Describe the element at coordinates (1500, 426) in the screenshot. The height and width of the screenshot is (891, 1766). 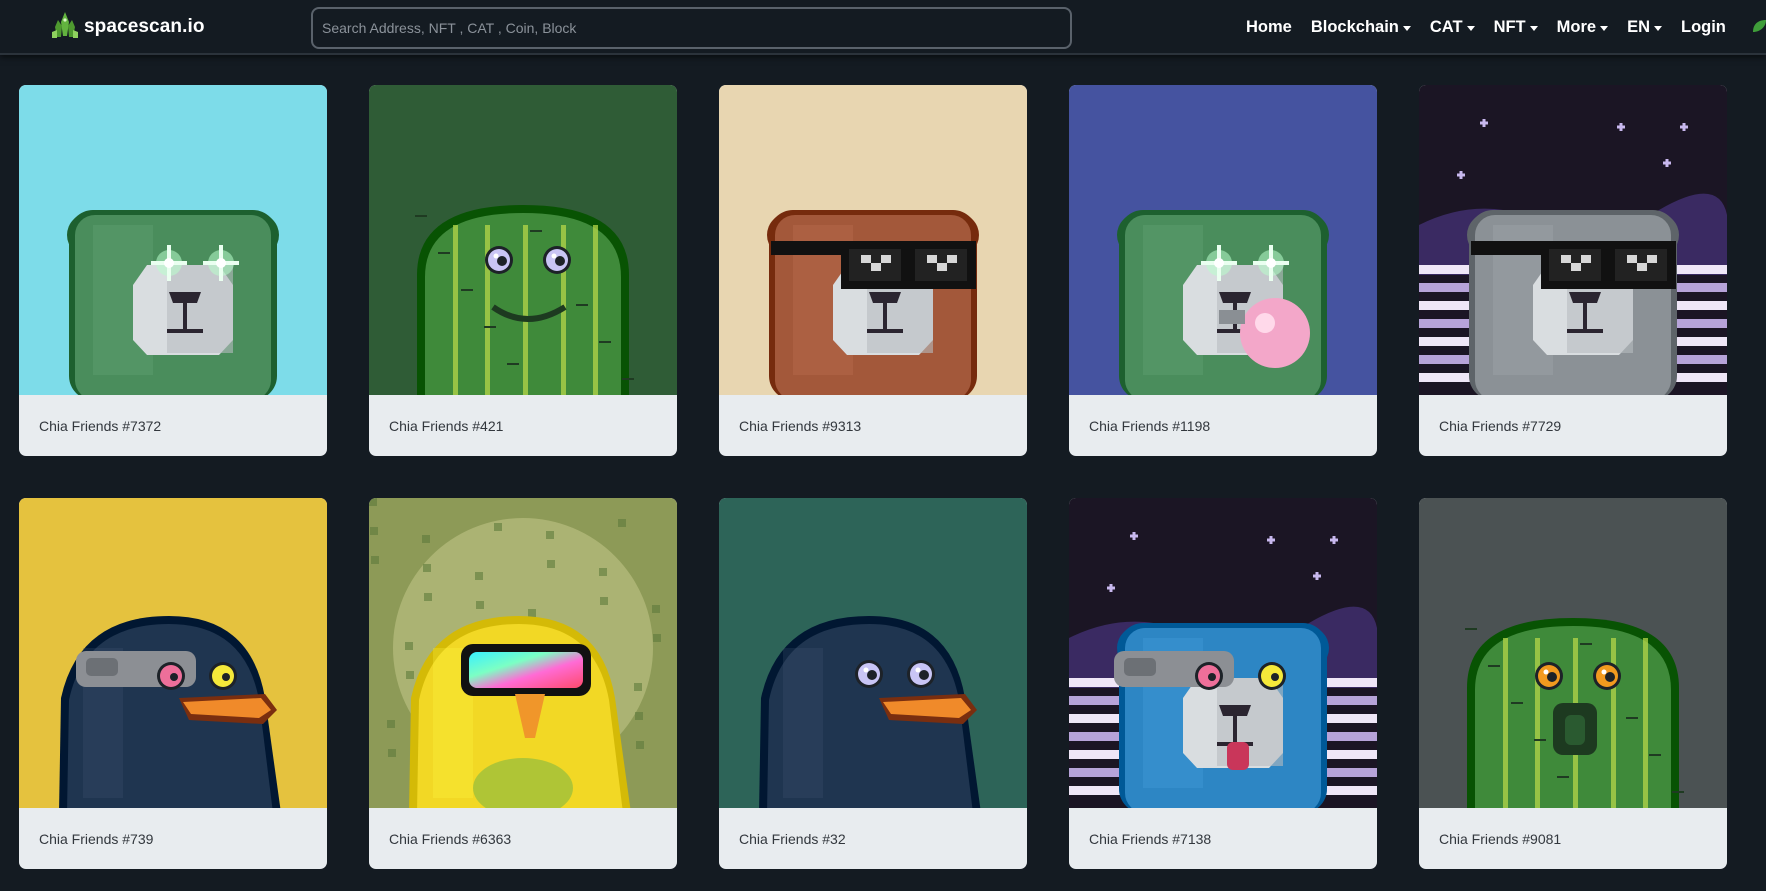
I see `nft-title: Chia Friends #7729` at that location.